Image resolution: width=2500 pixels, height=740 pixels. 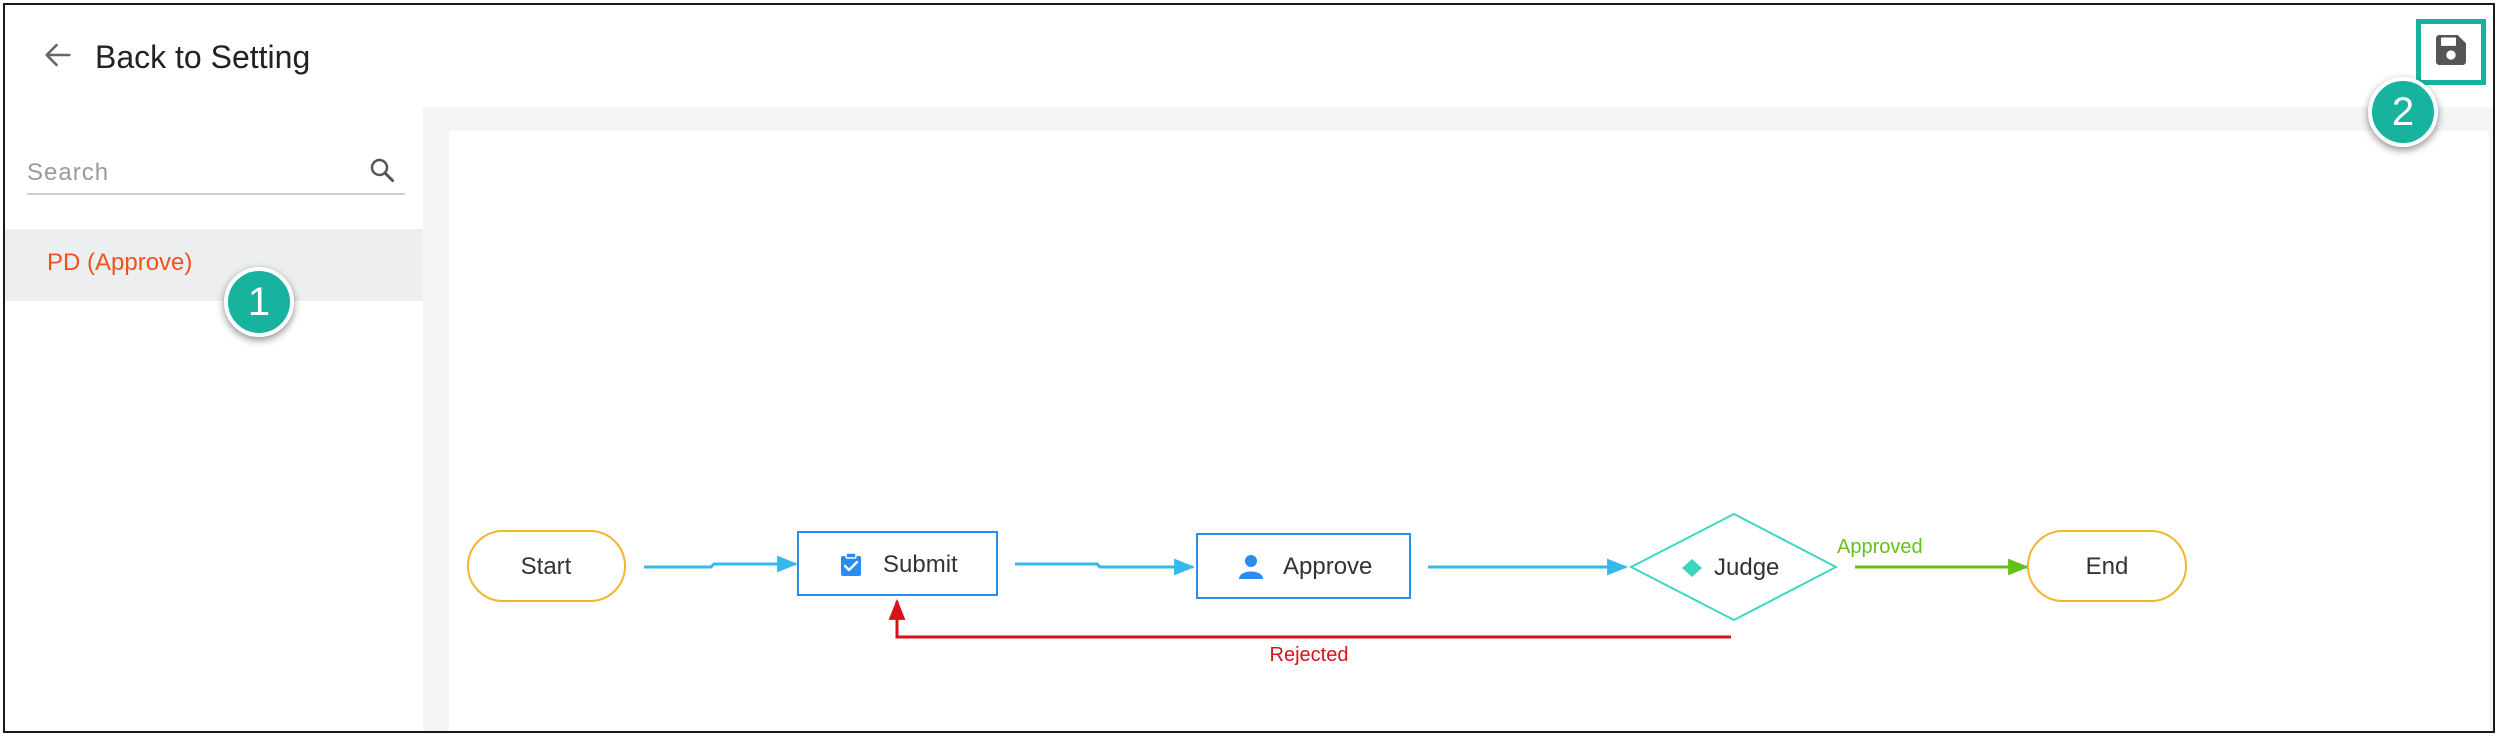 What do you see at coordinates (214, 265) in the screenshot?
I see `sidebar-item-pd-approve: PD (Approve)` at bounding box center [214, 265].